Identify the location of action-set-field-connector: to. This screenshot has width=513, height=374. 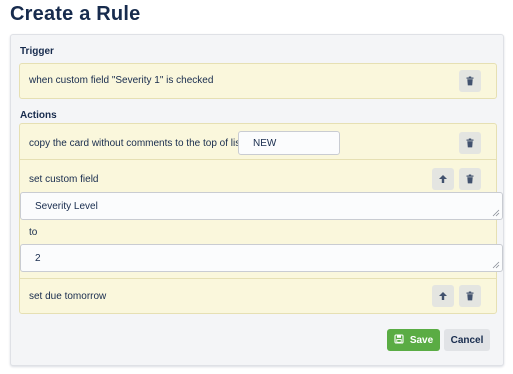
(33, 232).